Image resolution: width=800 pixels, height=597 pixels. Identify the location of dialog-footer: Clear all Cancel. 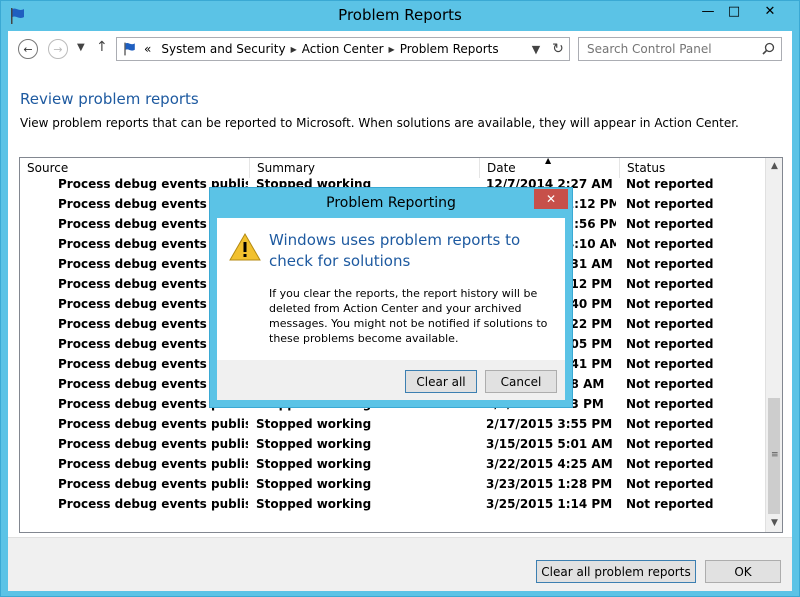
(391, 380).